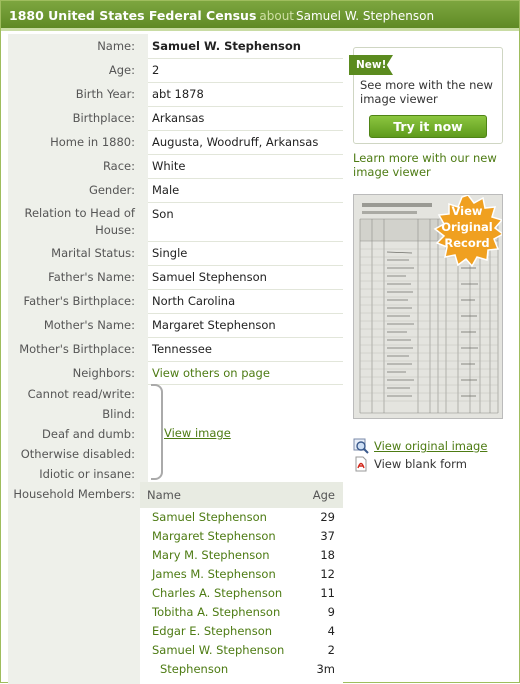 This screenshot has height=684, width=520. What do you see at coordinates (467, 211) in the screenshot?
I see `seal-line-view: View` at bounding box center [467, 211].